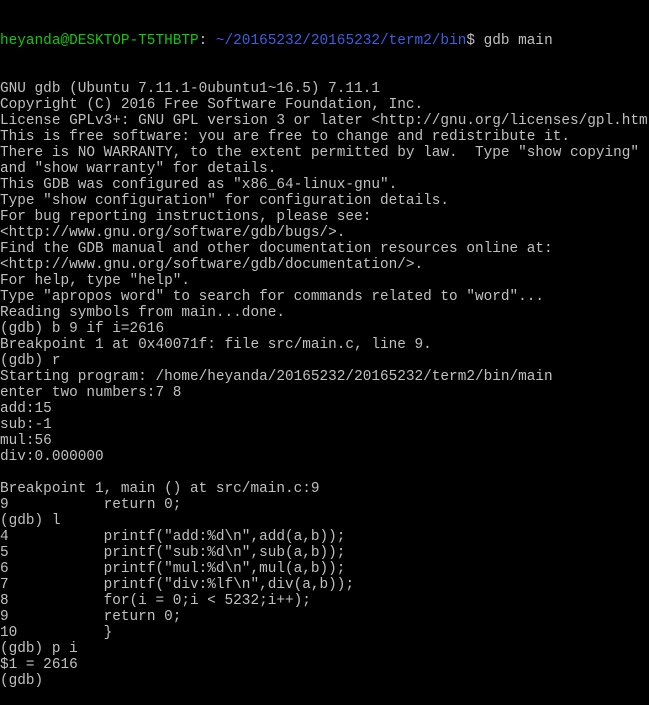 This screenshot has height=705, width=649. What do you see at coordinates (30, 521) in the screenshot?
I see `terminal-line: (gdb) l` at bounding box center [30, 521].